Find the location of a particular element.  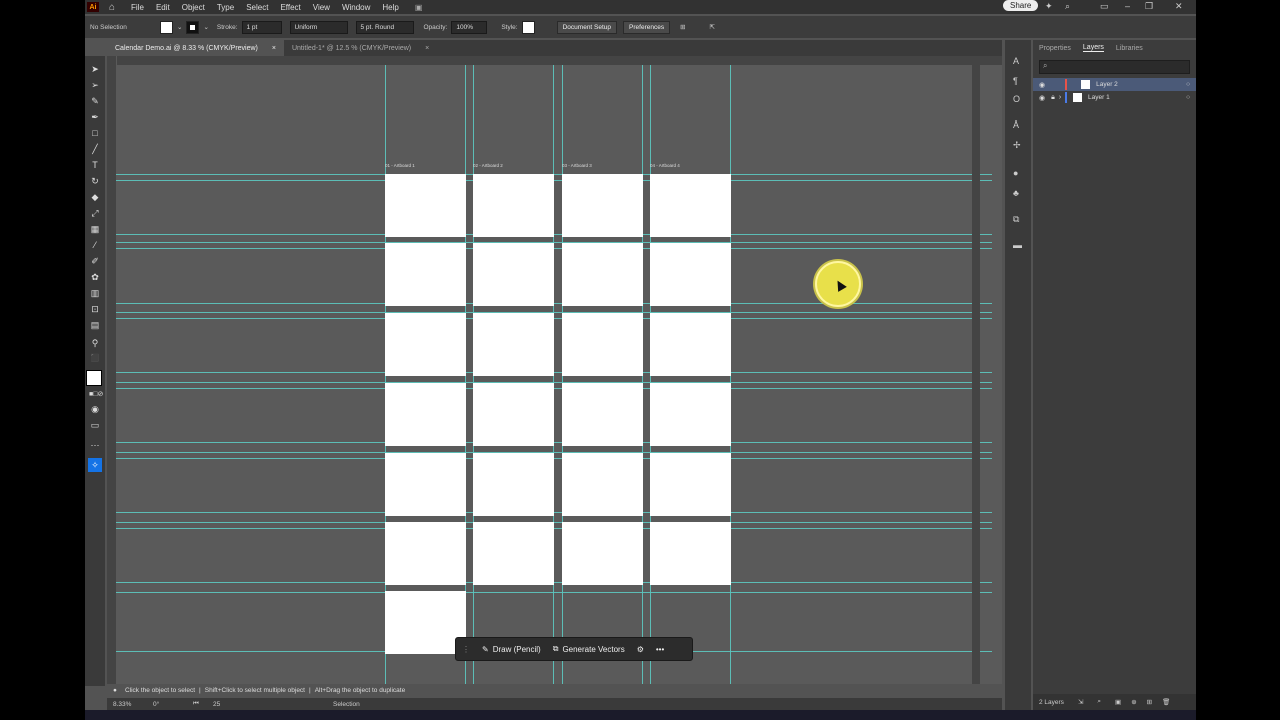

horizontal-ruler is located at coordinates (559, 60).